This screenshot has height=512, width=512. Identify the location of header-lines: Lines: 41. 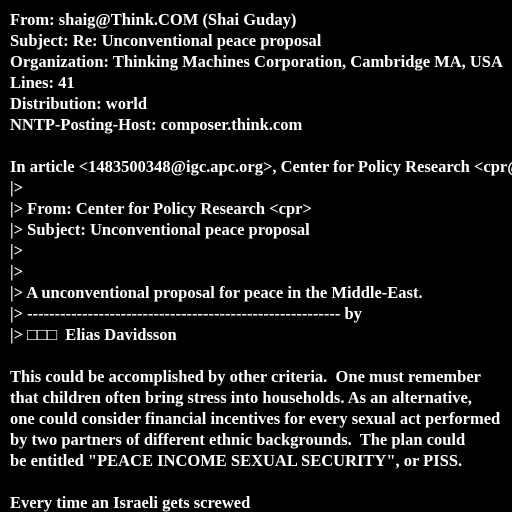
(42, 82).